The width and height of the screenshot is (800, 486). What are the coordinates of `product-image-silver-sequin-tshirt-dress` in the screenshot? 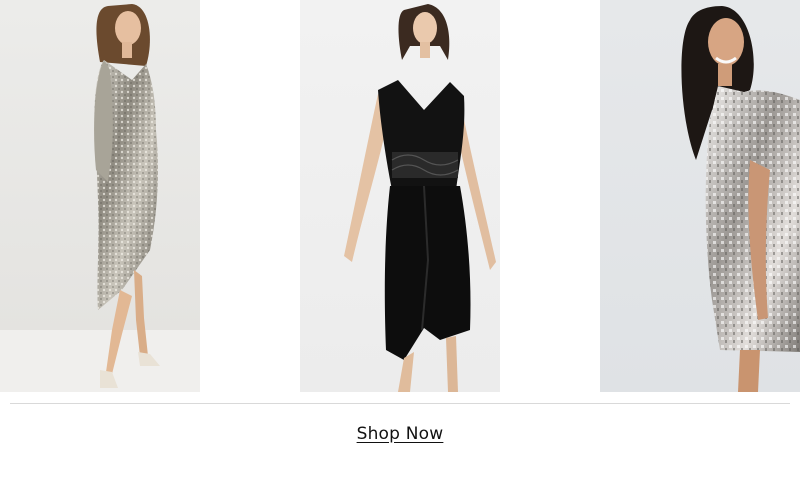 It's located at (740, 199).